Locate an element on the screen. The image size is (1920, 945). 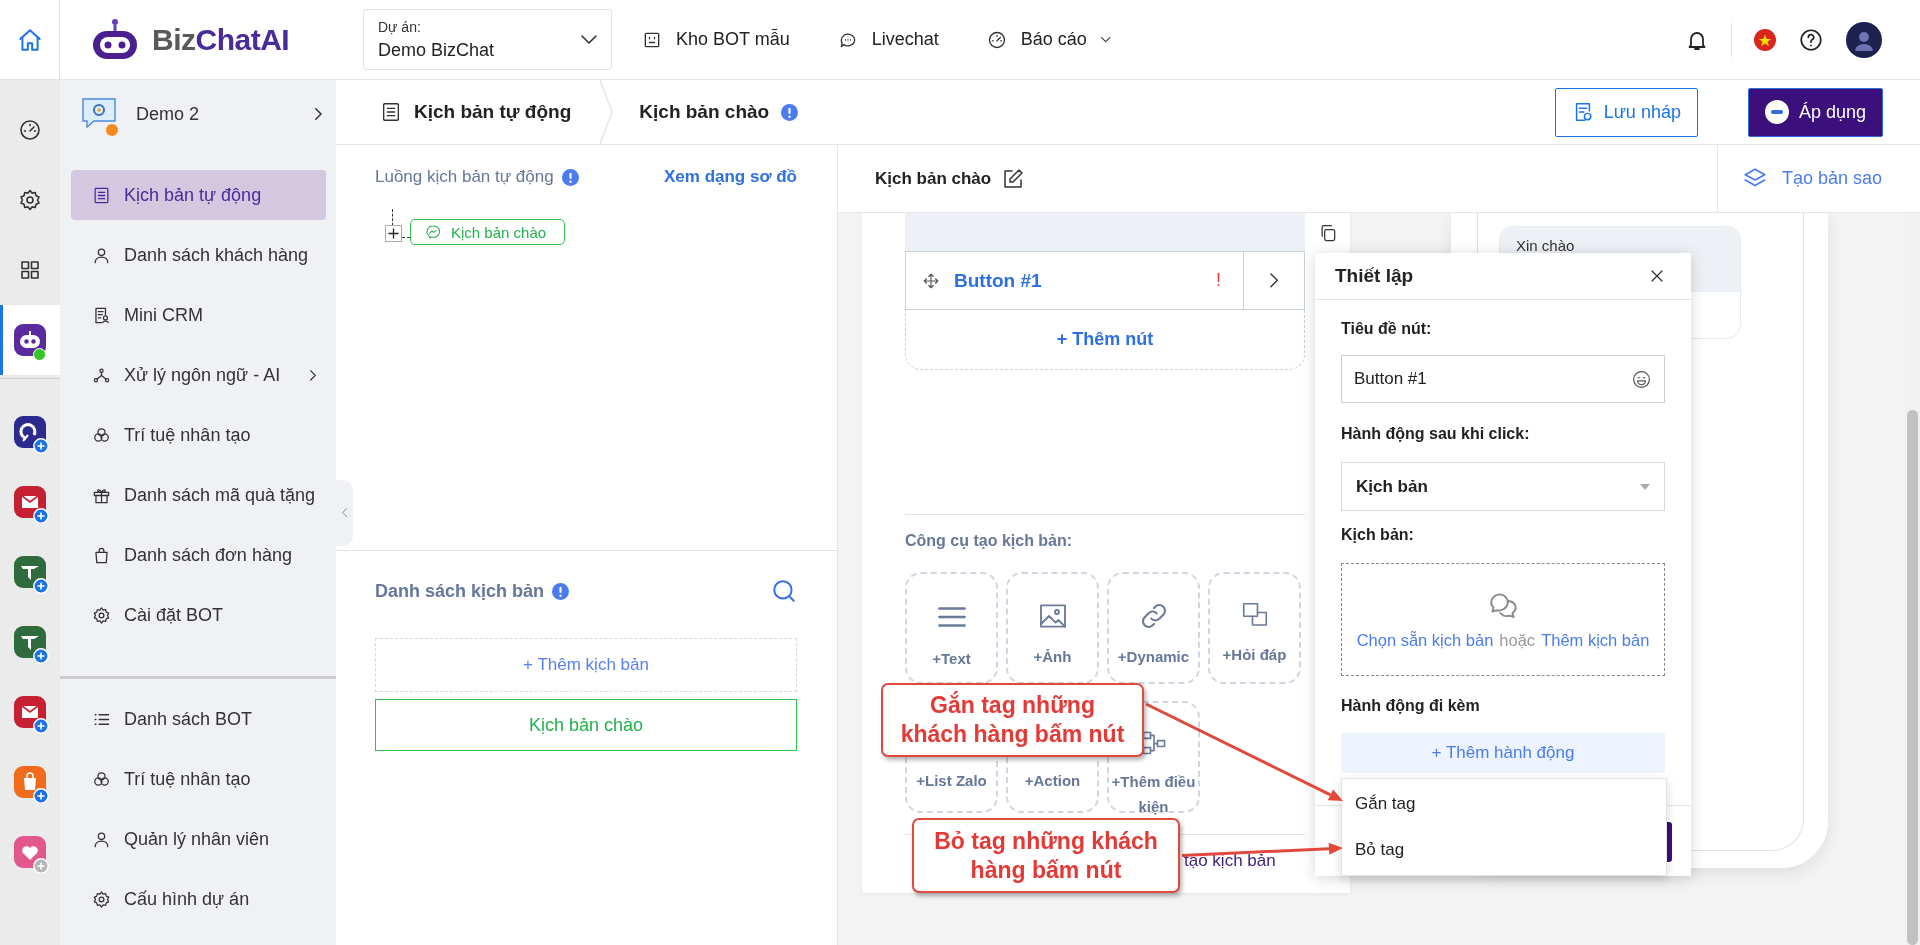
chevron-down-icon is located at coordinates (589, 39).